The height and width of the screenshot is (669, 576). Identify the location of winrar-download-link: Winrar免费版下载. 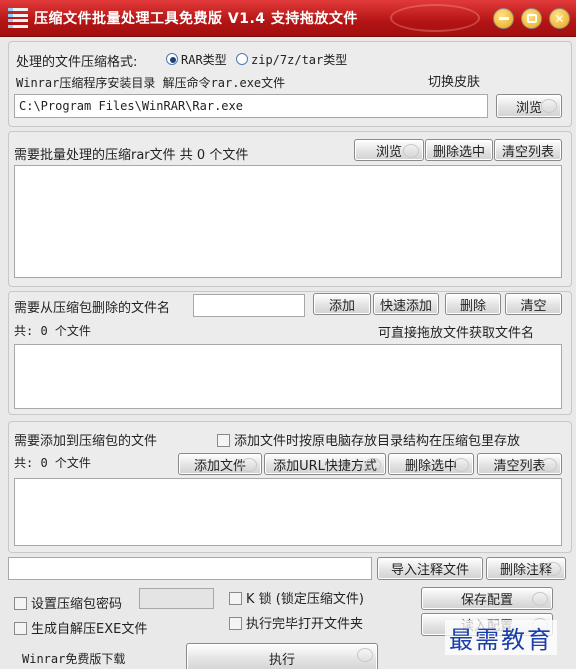
(73, 658).